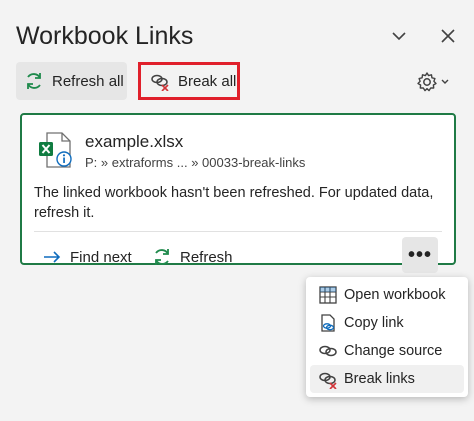  I want to click on divider, so click(238, 231).